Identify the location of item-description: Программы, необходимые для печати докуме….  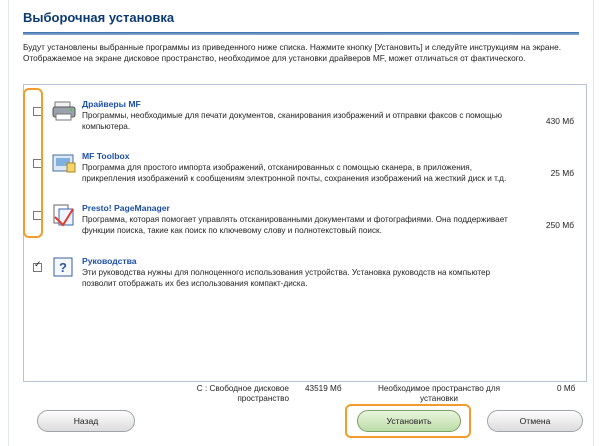
(292, 121).